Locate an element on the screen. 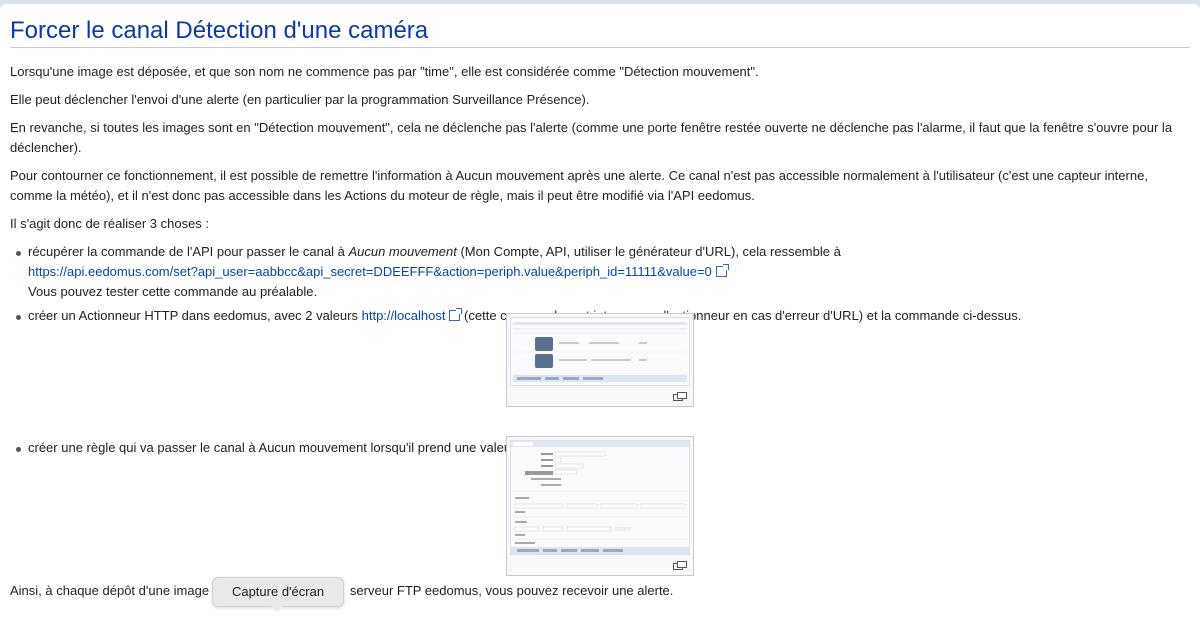  thumbnail-regle is located at coordinates (600, 506).